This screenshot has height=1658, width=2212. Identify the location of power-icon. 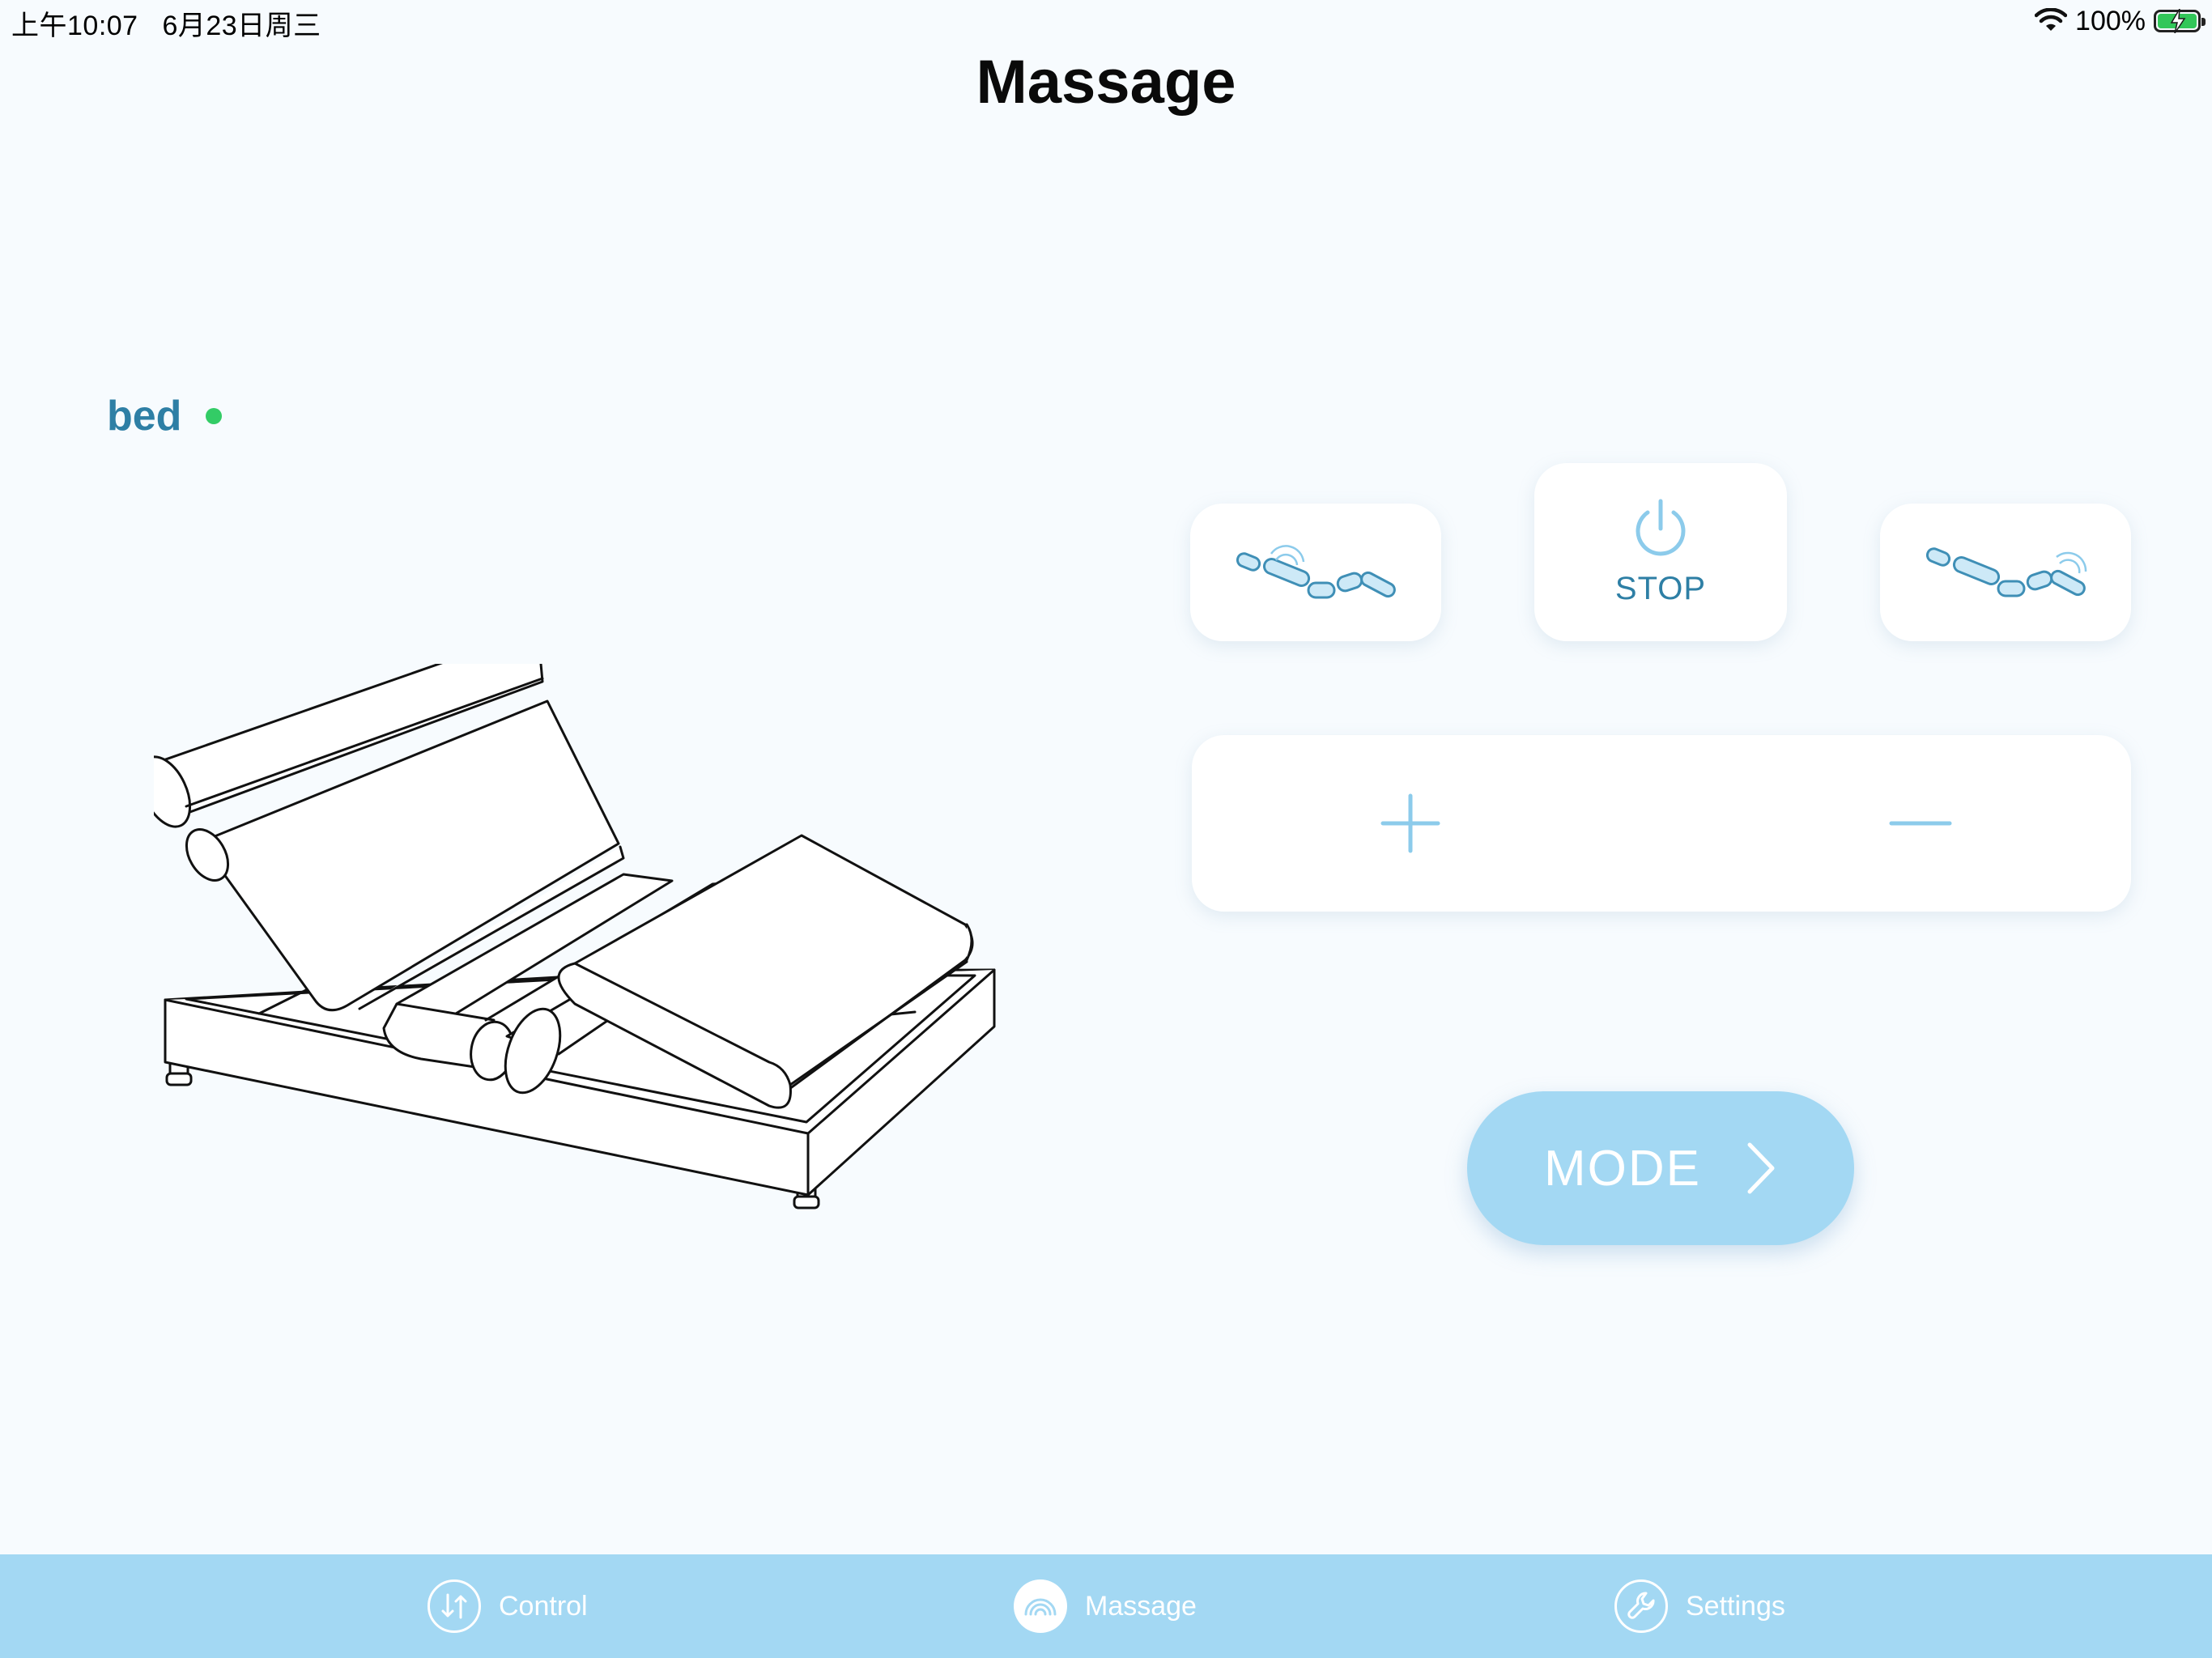
(1661, 527).